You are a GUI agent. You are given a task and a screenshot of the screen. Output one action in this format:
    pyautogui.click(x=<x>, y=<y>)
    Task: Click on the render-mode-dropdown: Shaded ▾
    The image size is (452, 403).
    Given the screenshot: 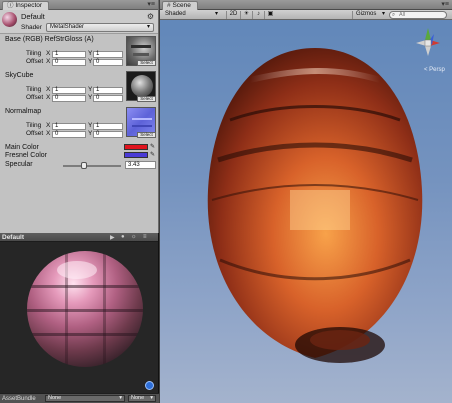 What is the action you would take?
    pyautogui.click(x=191, y=15)
    